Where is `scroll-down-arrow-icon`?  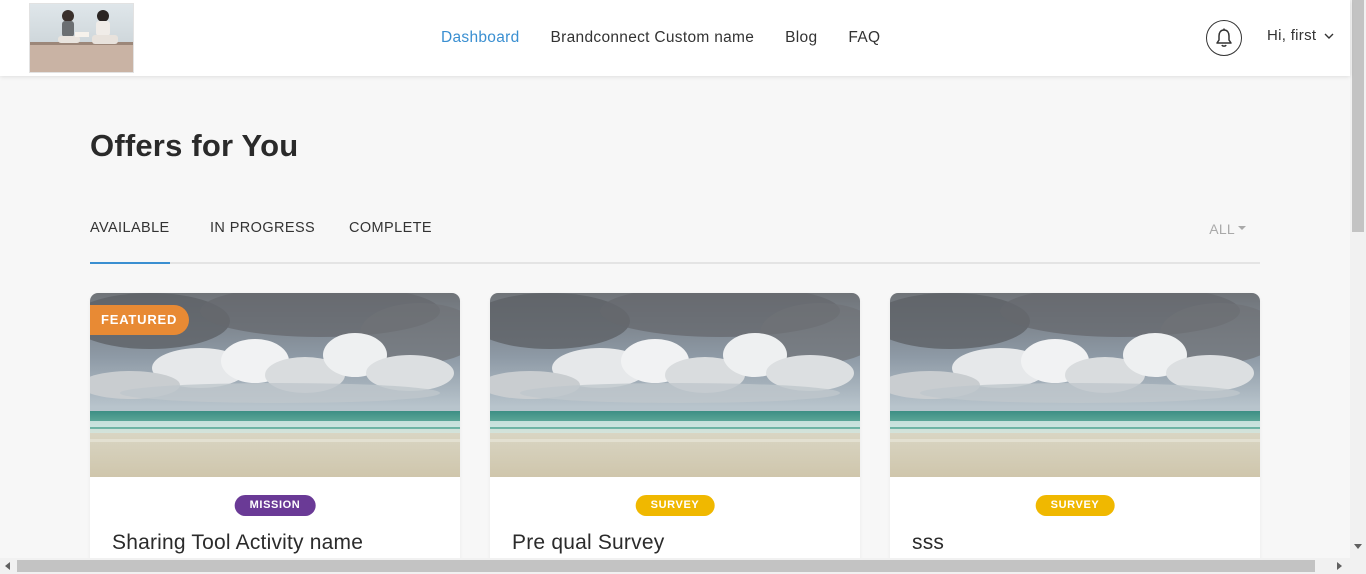
scroll-down-arrow-icon is located at coordinates (1358, 546).